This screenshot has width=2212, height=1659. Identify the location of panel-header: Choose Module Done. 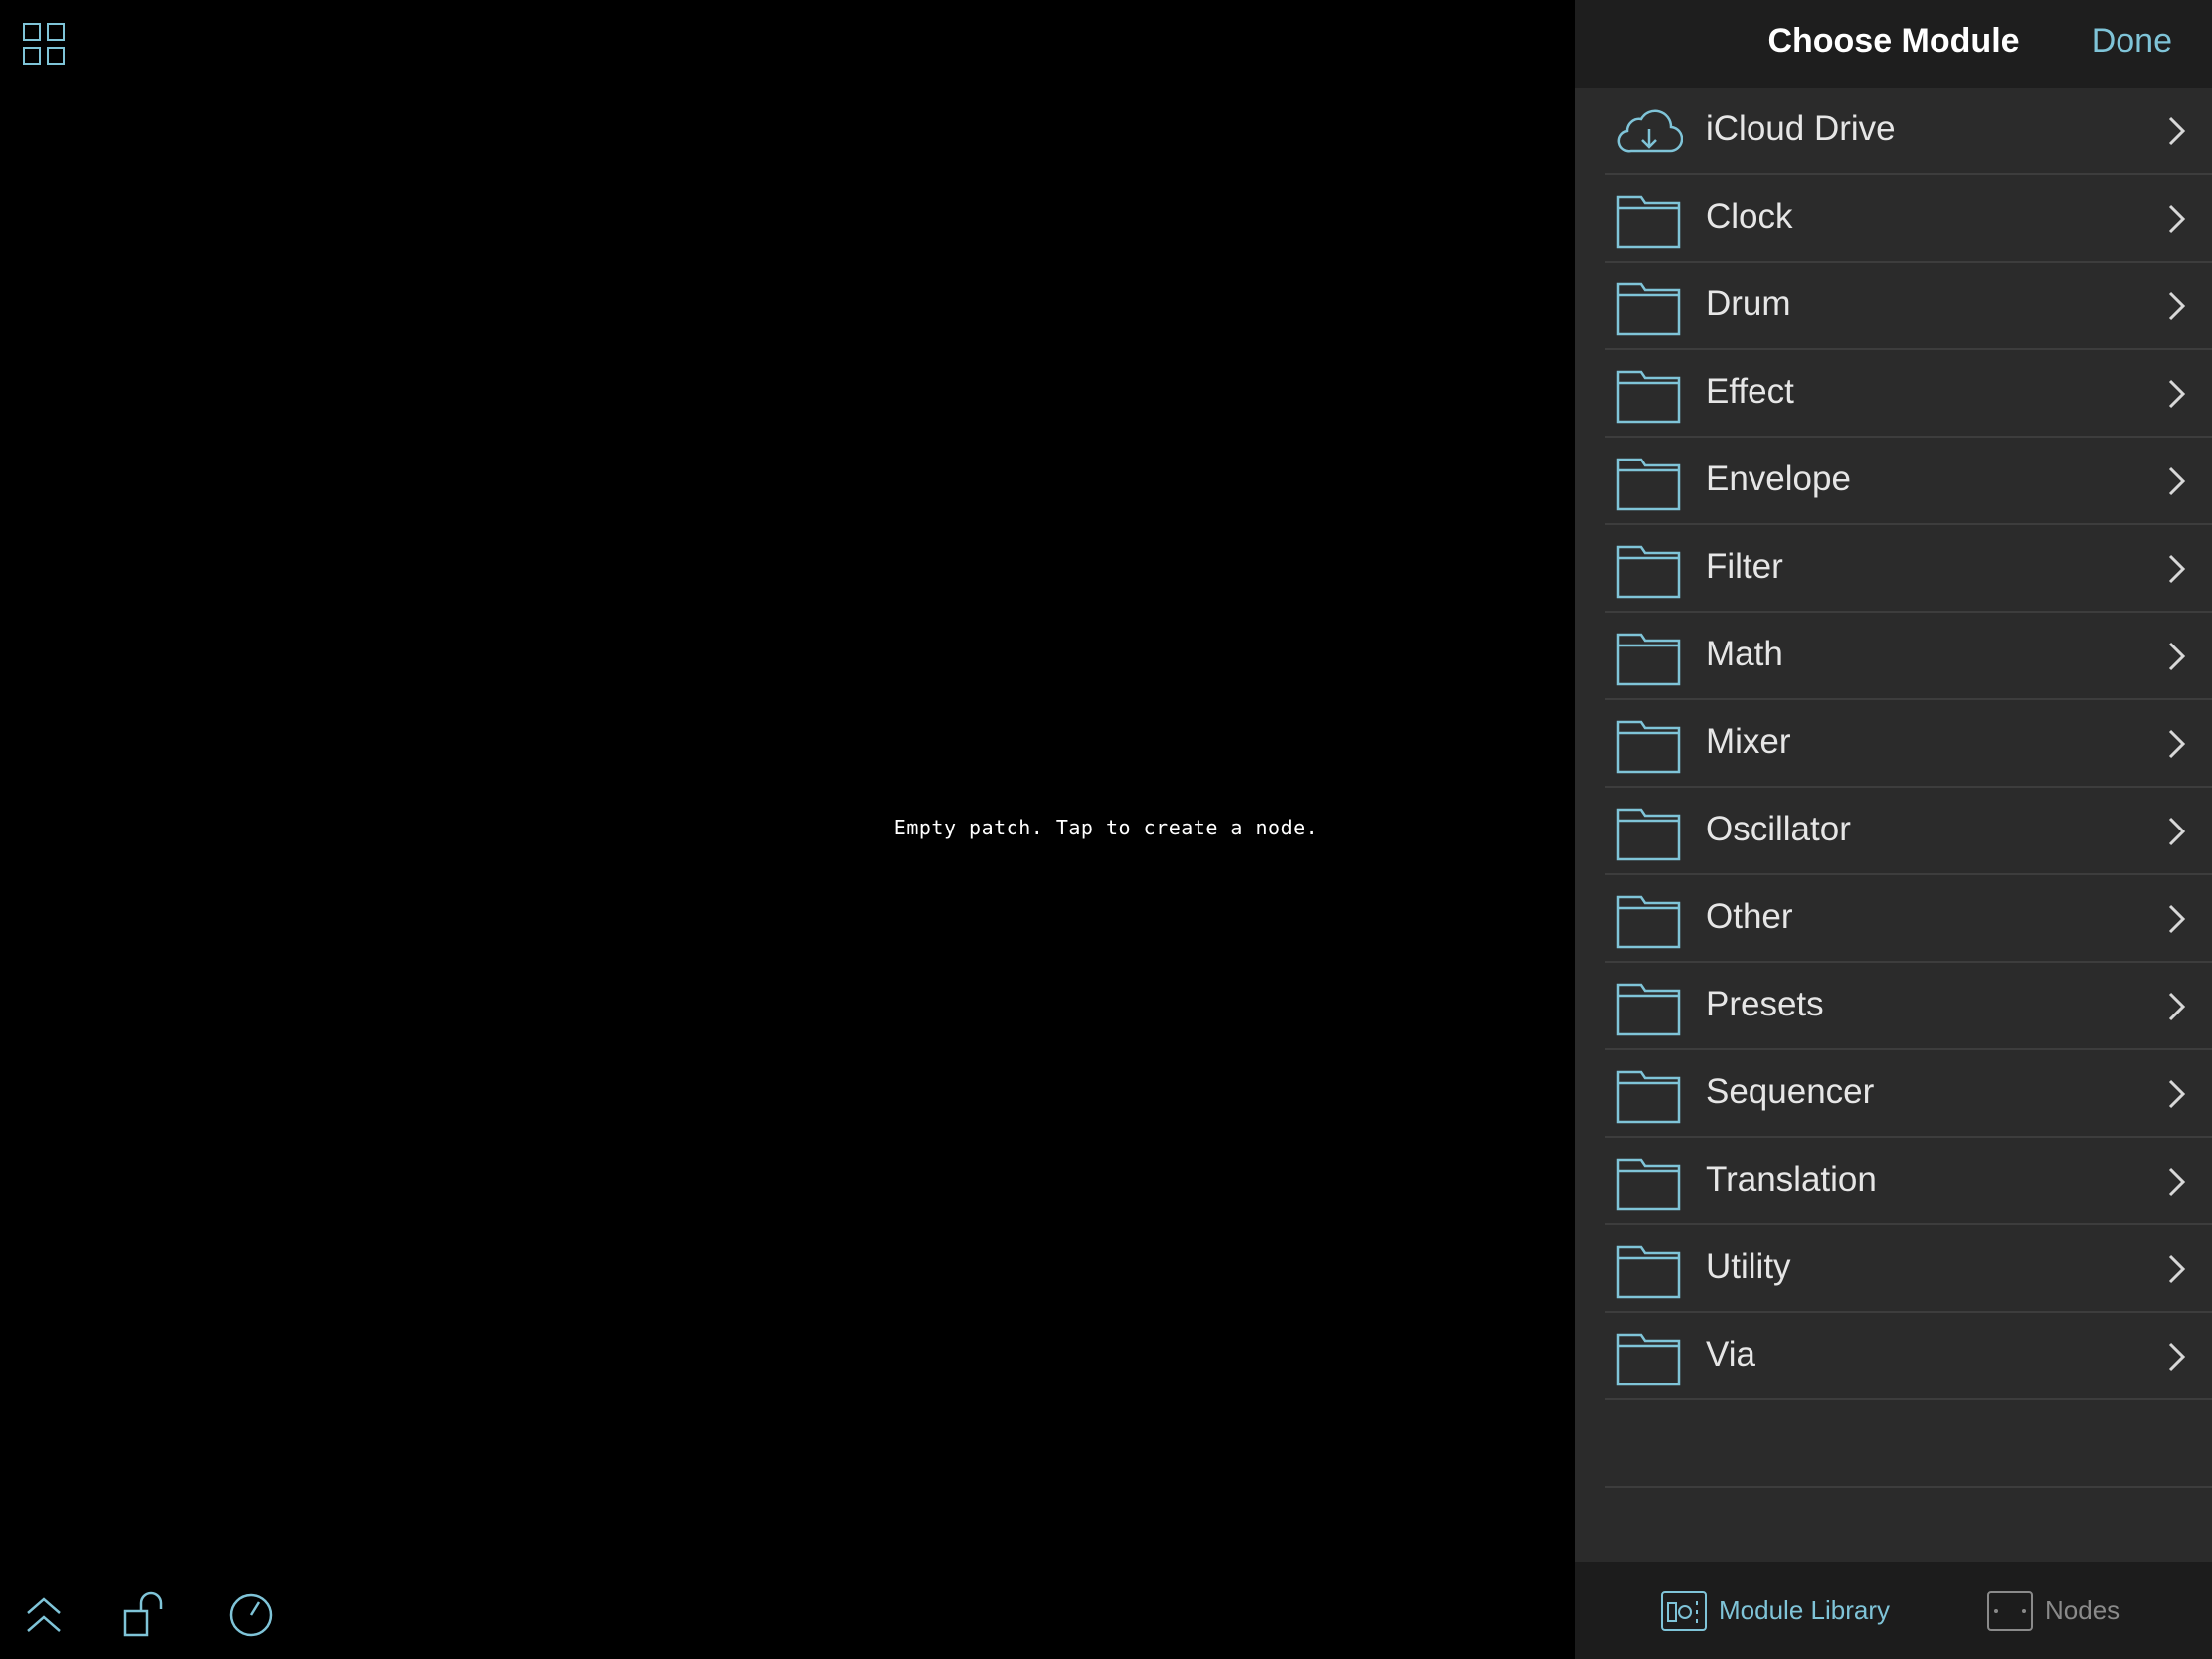
(1893, 44).